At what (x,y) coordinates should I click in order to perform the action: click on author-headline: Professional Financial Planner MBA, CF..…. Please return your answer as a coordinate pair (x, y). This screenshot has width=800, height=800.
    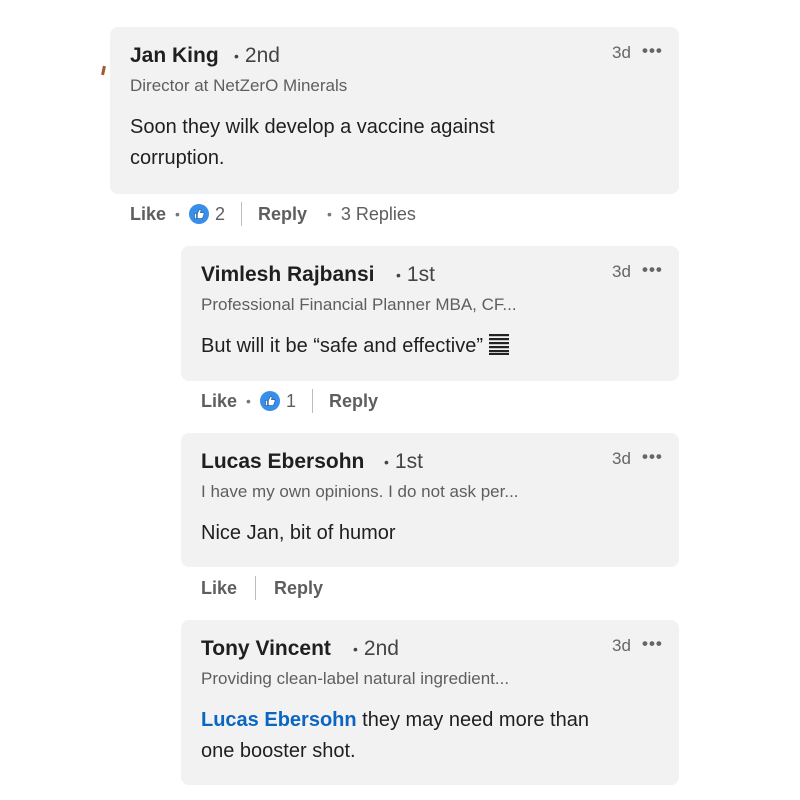
    Looking at the image, I should click on (359, 304).